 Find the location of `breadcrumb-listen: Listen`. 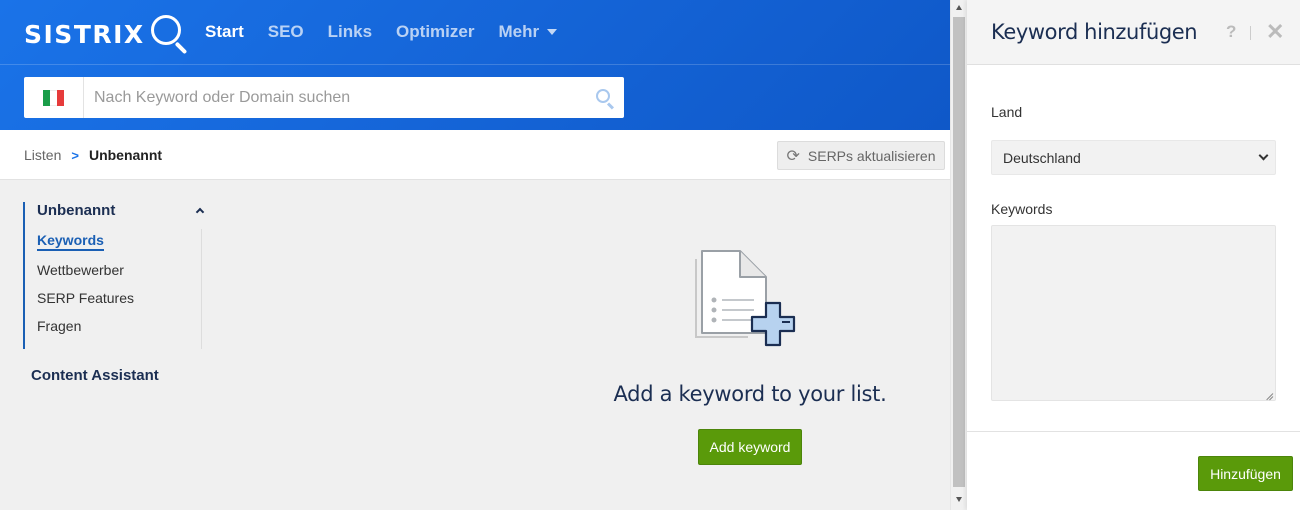

breadcrumb-listen: Listen is located at coordinates (42, 155).